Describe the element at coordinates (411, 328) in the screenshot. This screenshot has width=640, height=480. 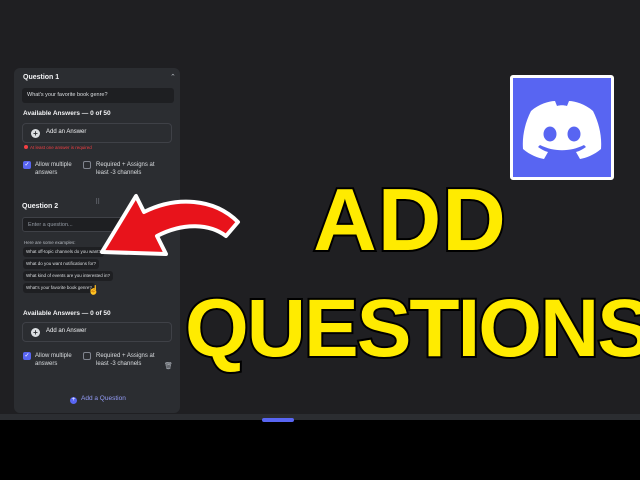
I see `headline-questions: QUESTIONS` at that location.